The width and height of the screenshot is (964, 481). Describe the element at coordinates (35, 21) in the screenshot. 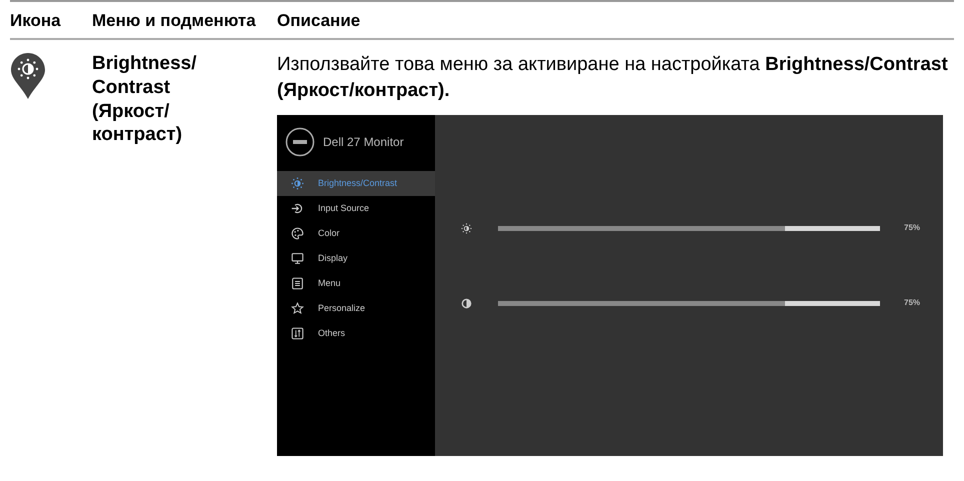

I see `column-header: Икона` at that location.